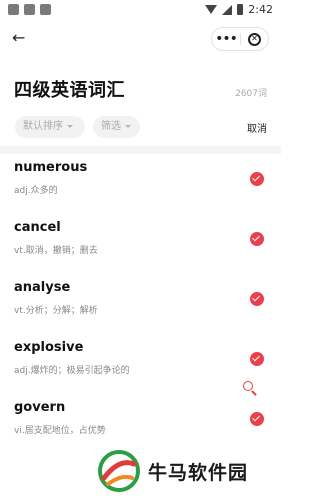 Image resolution: width=320 pixels, height=500 pixels. I want to click on word-meaning: vt.分析；分解；解析, so click(56, 311).